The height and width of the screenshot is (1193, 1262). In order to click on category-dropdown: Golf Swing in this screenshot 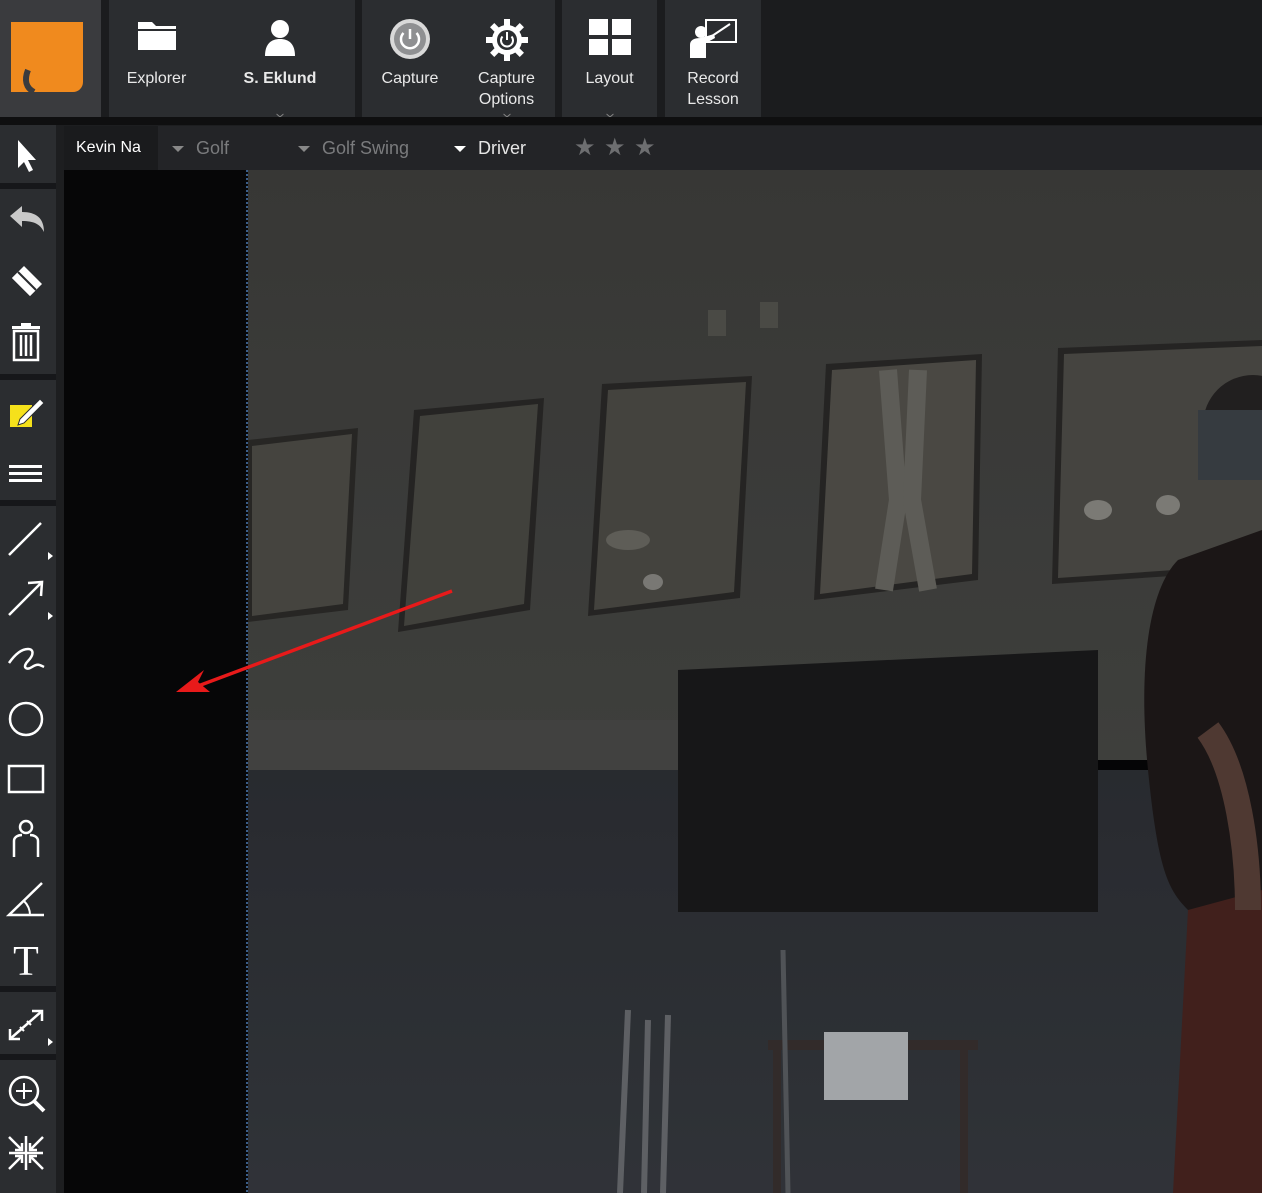, I will do `click(368, 148)`.